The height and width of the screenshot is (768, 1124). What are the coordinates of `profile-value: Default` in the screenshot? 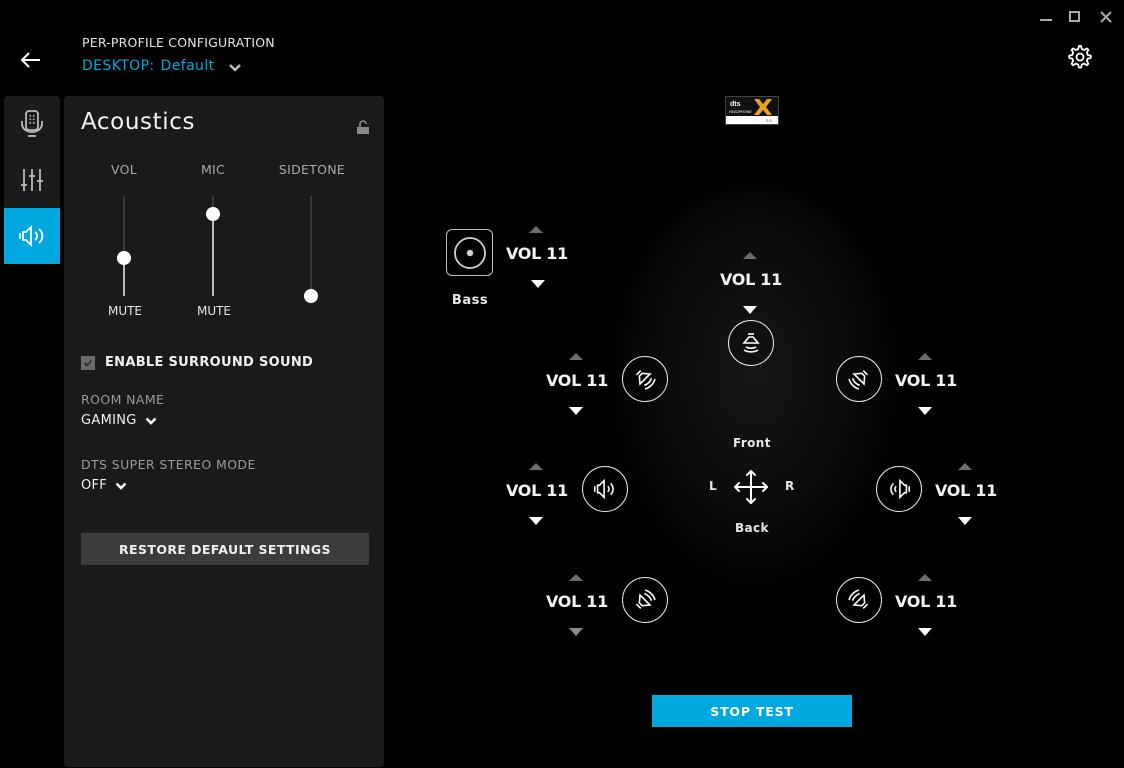 It's located at (187, 66).